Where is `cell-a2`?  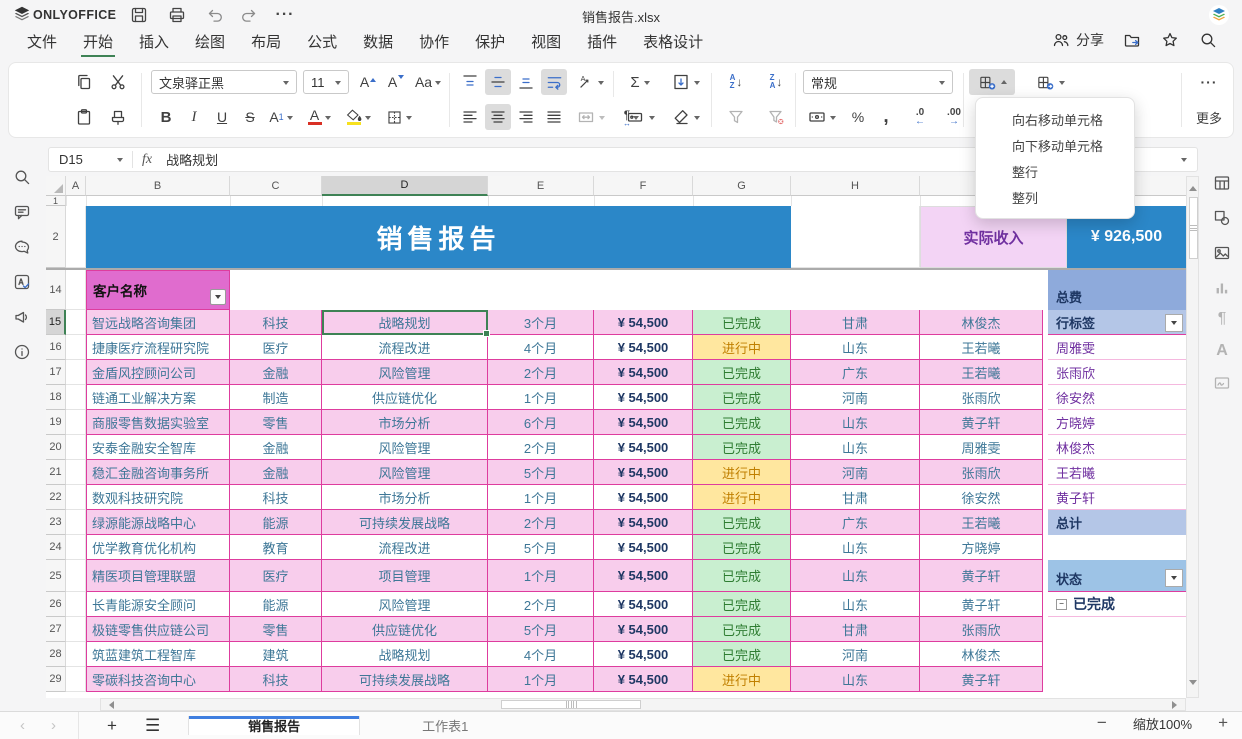
cell-a2 is located at coordinates (76, 237).